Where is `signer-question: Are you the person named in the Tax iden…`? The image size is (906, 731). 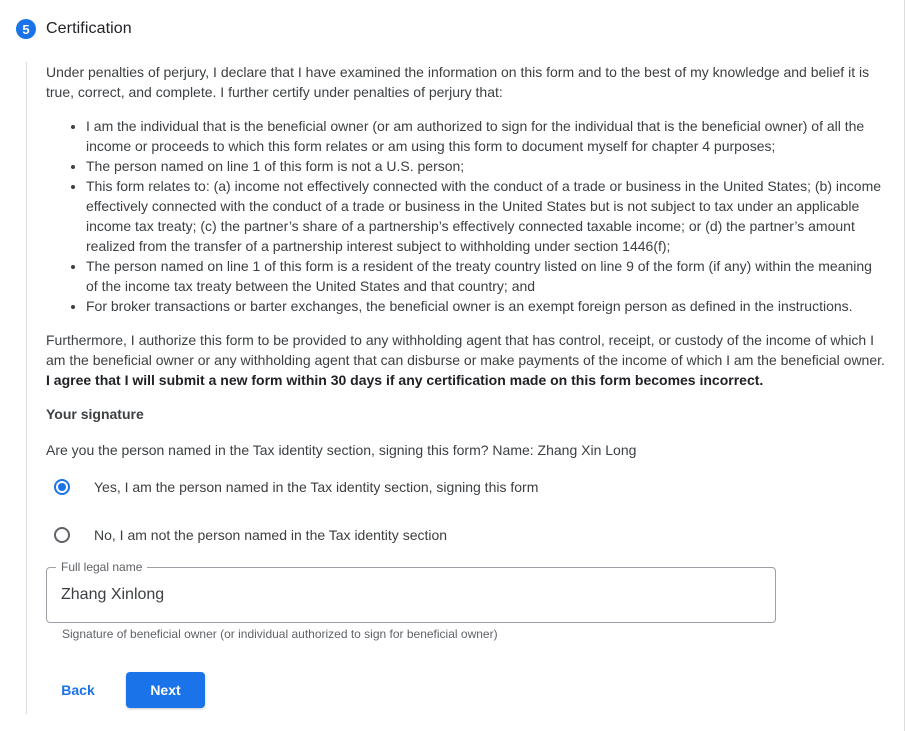 signer-question: Are you the person named in the Tax iden… is located at coordinates (341, 450).